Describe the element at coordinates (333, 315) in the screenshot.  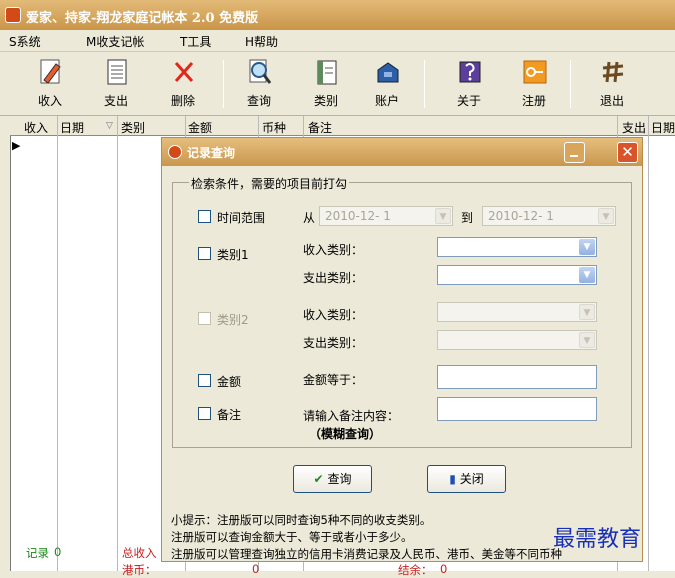
I see `category2-income-label: 收入类别：` at that location.